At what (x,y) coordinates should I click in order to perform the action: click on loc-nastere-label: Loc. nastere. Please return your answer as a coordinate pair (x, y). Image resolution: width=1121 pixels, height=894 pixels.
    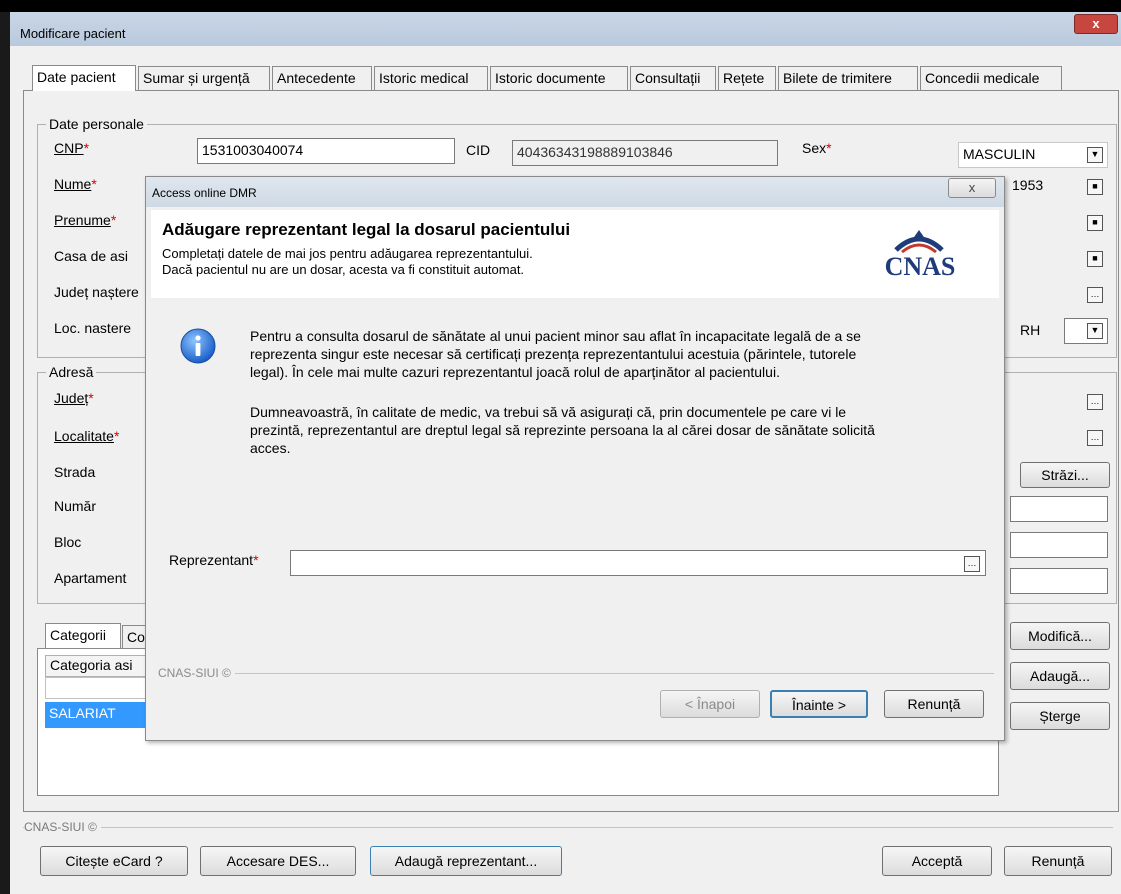
    Looking at the image, I should click on (93, 328).